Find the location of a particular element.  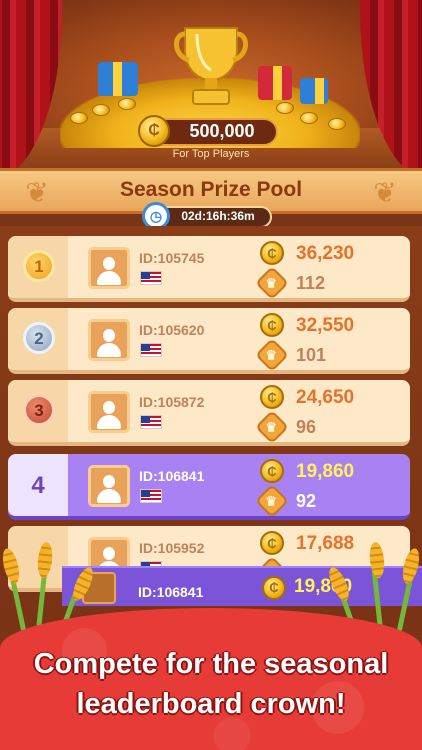

silver-medal-icon: 2 is located at coordinates (39, 338).